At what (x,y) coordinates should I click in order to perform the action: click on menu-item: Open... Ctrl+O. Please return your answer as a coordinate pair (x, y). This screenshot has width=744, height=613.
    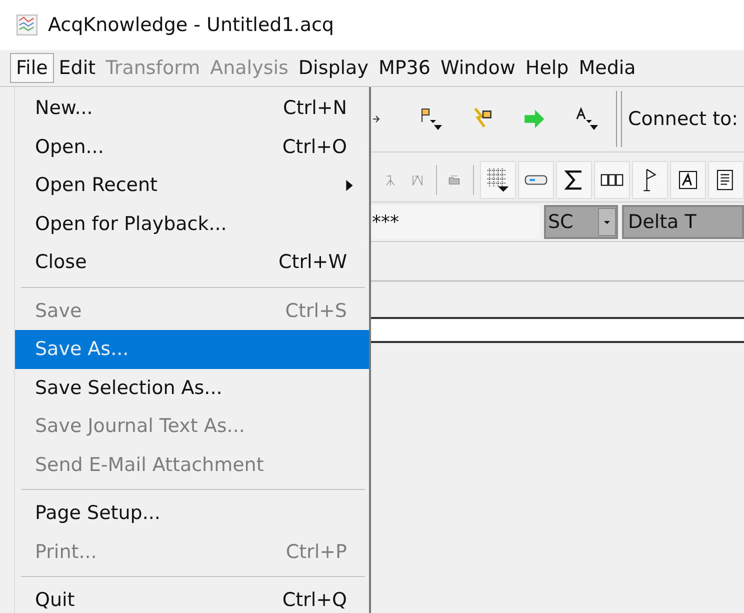
    Looking at the image, I should click on (192, 147).